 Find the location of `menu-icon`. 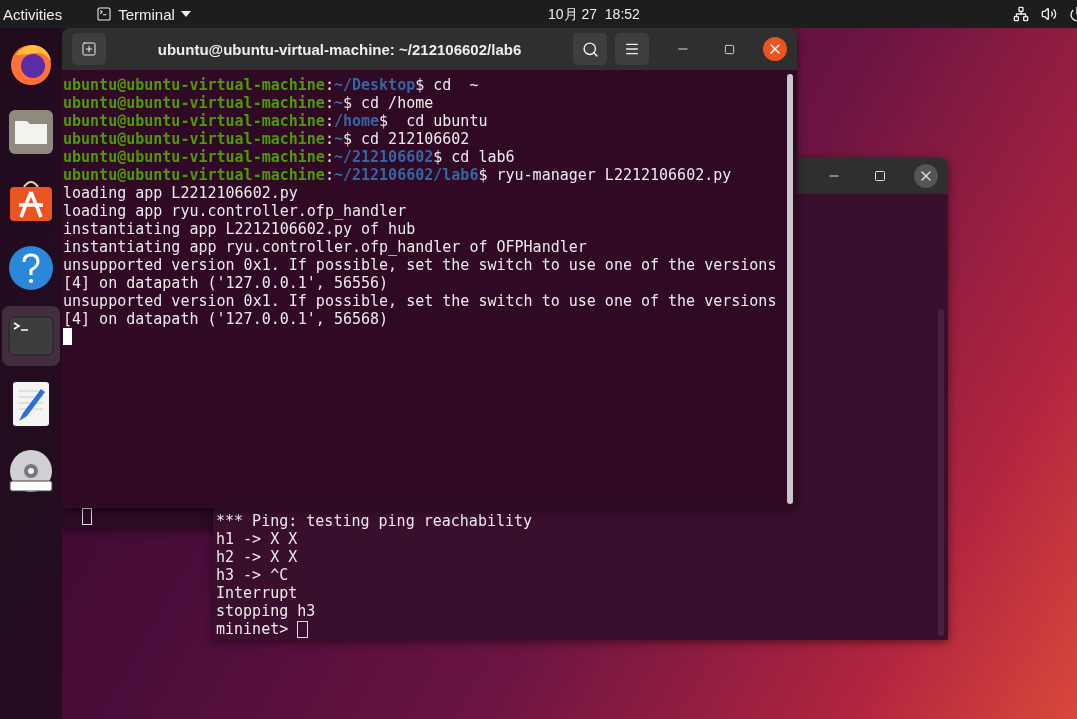

menu-icon is located at coordinates (632, 49).